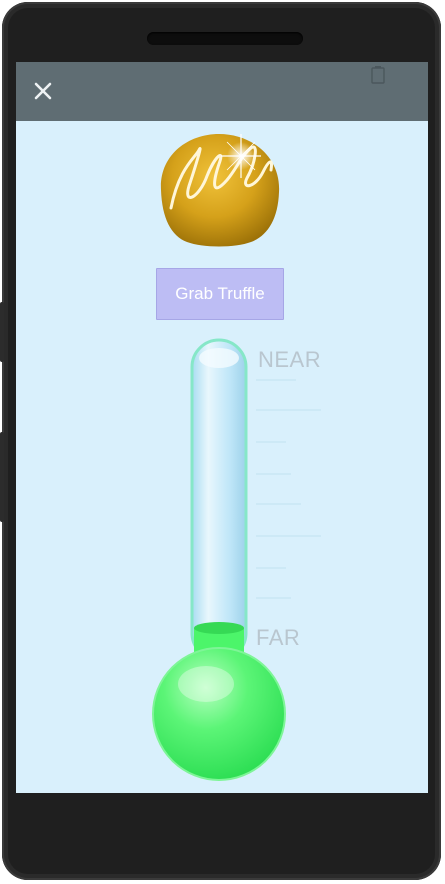  Describe the element at coordinates (222, 91) in the screenshot. I see `app-bar` at that location.